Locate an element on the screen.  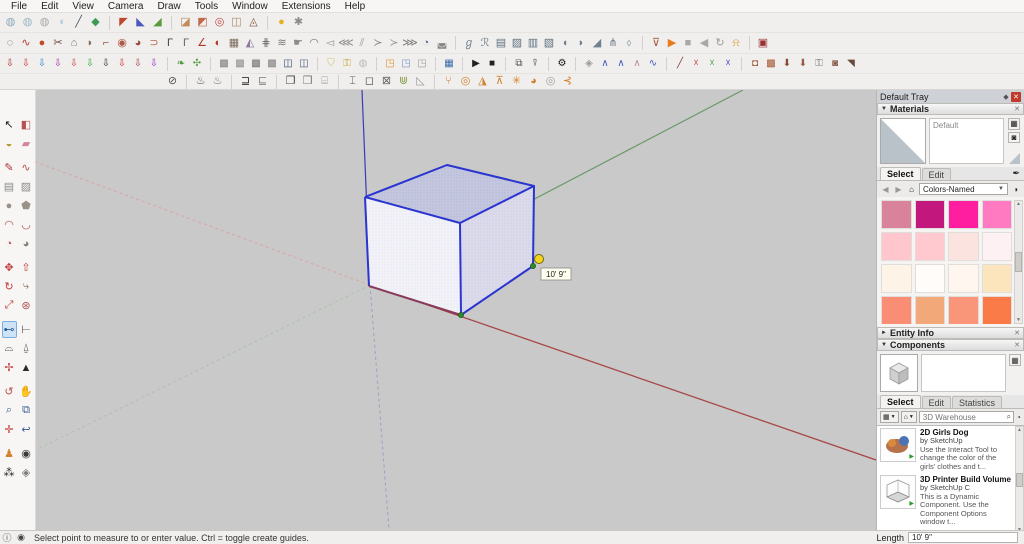
protractor-tool: ⌓ is located at coordinates (9, 348).